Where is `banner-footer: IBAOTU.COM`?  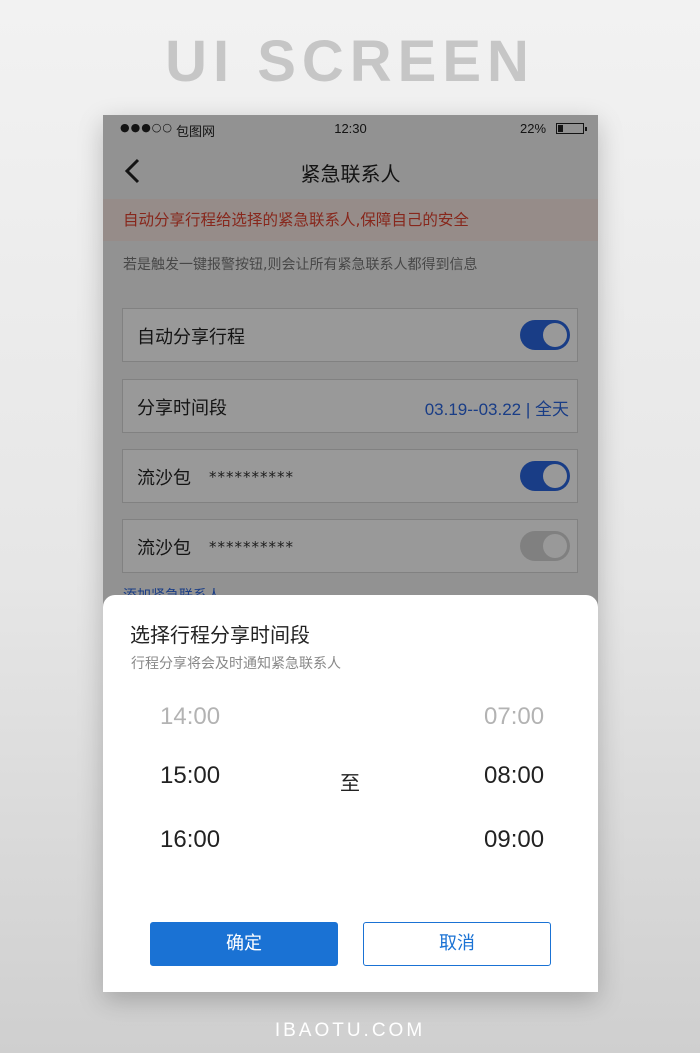
banner-footer: IBAOTU.COM is located at coordinates (350, 1030).